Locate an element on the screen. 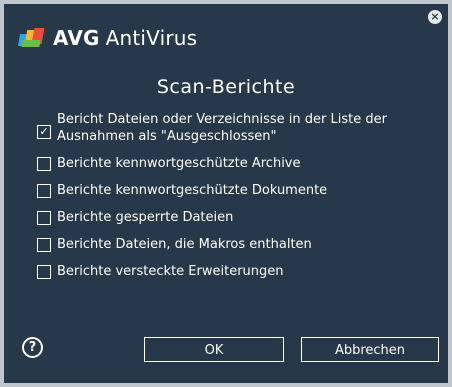 The height and width of the screenshot is (387, 452). brand-bold: AVG is located at coordinates (76, 38).